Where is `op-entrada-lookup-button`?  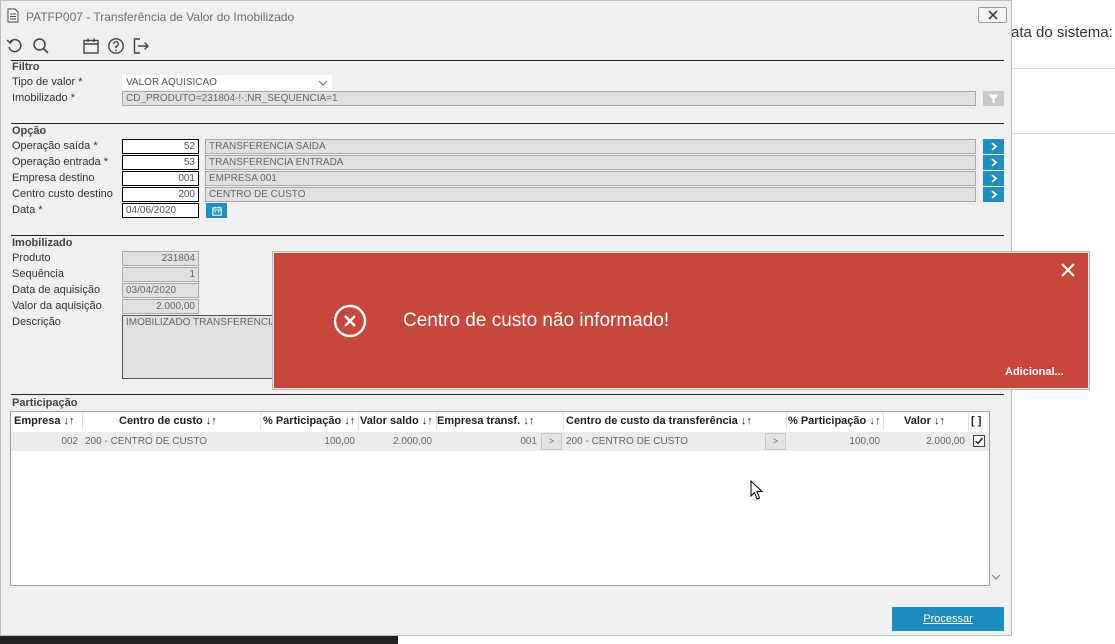 op-entrada-lookup-button is located at coordinates (993, 162).